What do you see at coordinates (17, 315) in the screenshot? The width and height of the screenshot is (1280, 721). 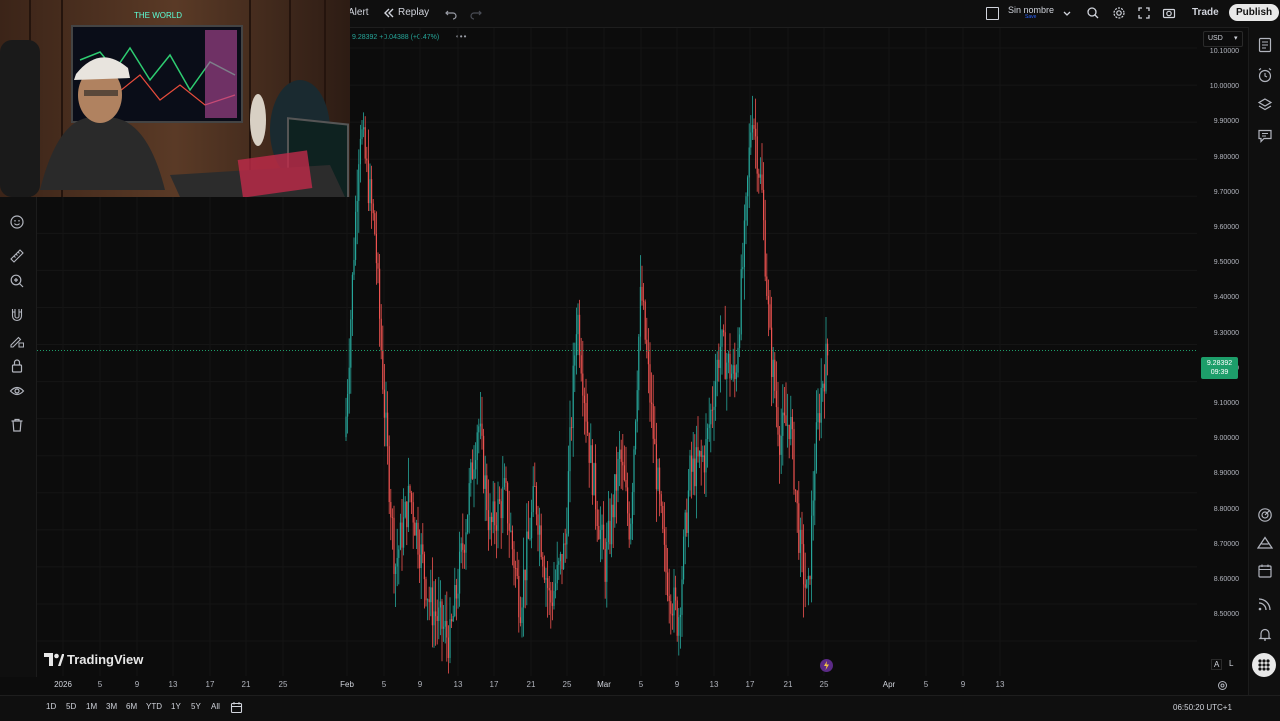 I see `magnet-icon` at bounding box center [17, 315].